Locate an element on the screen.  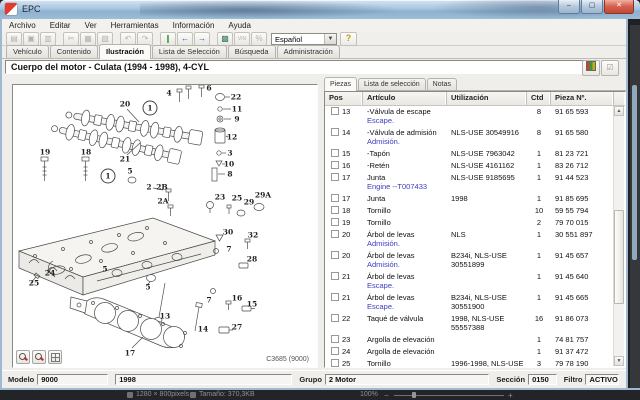
save-icon: ▣ is located at coordinates (31, 38).